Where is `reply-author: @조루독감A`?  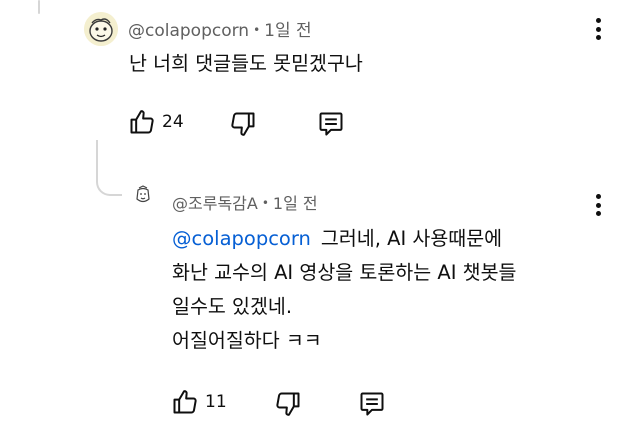 reply-author: @조루독감A is located at coordinates (215, 203).